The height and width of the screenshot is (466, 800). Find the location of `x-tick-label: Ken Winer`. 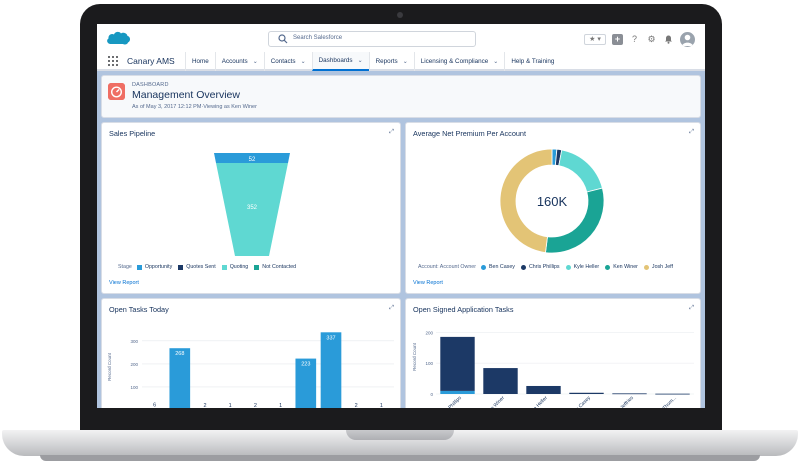

x-tick-label: Ken Winer is located at coordinates (495, 401).